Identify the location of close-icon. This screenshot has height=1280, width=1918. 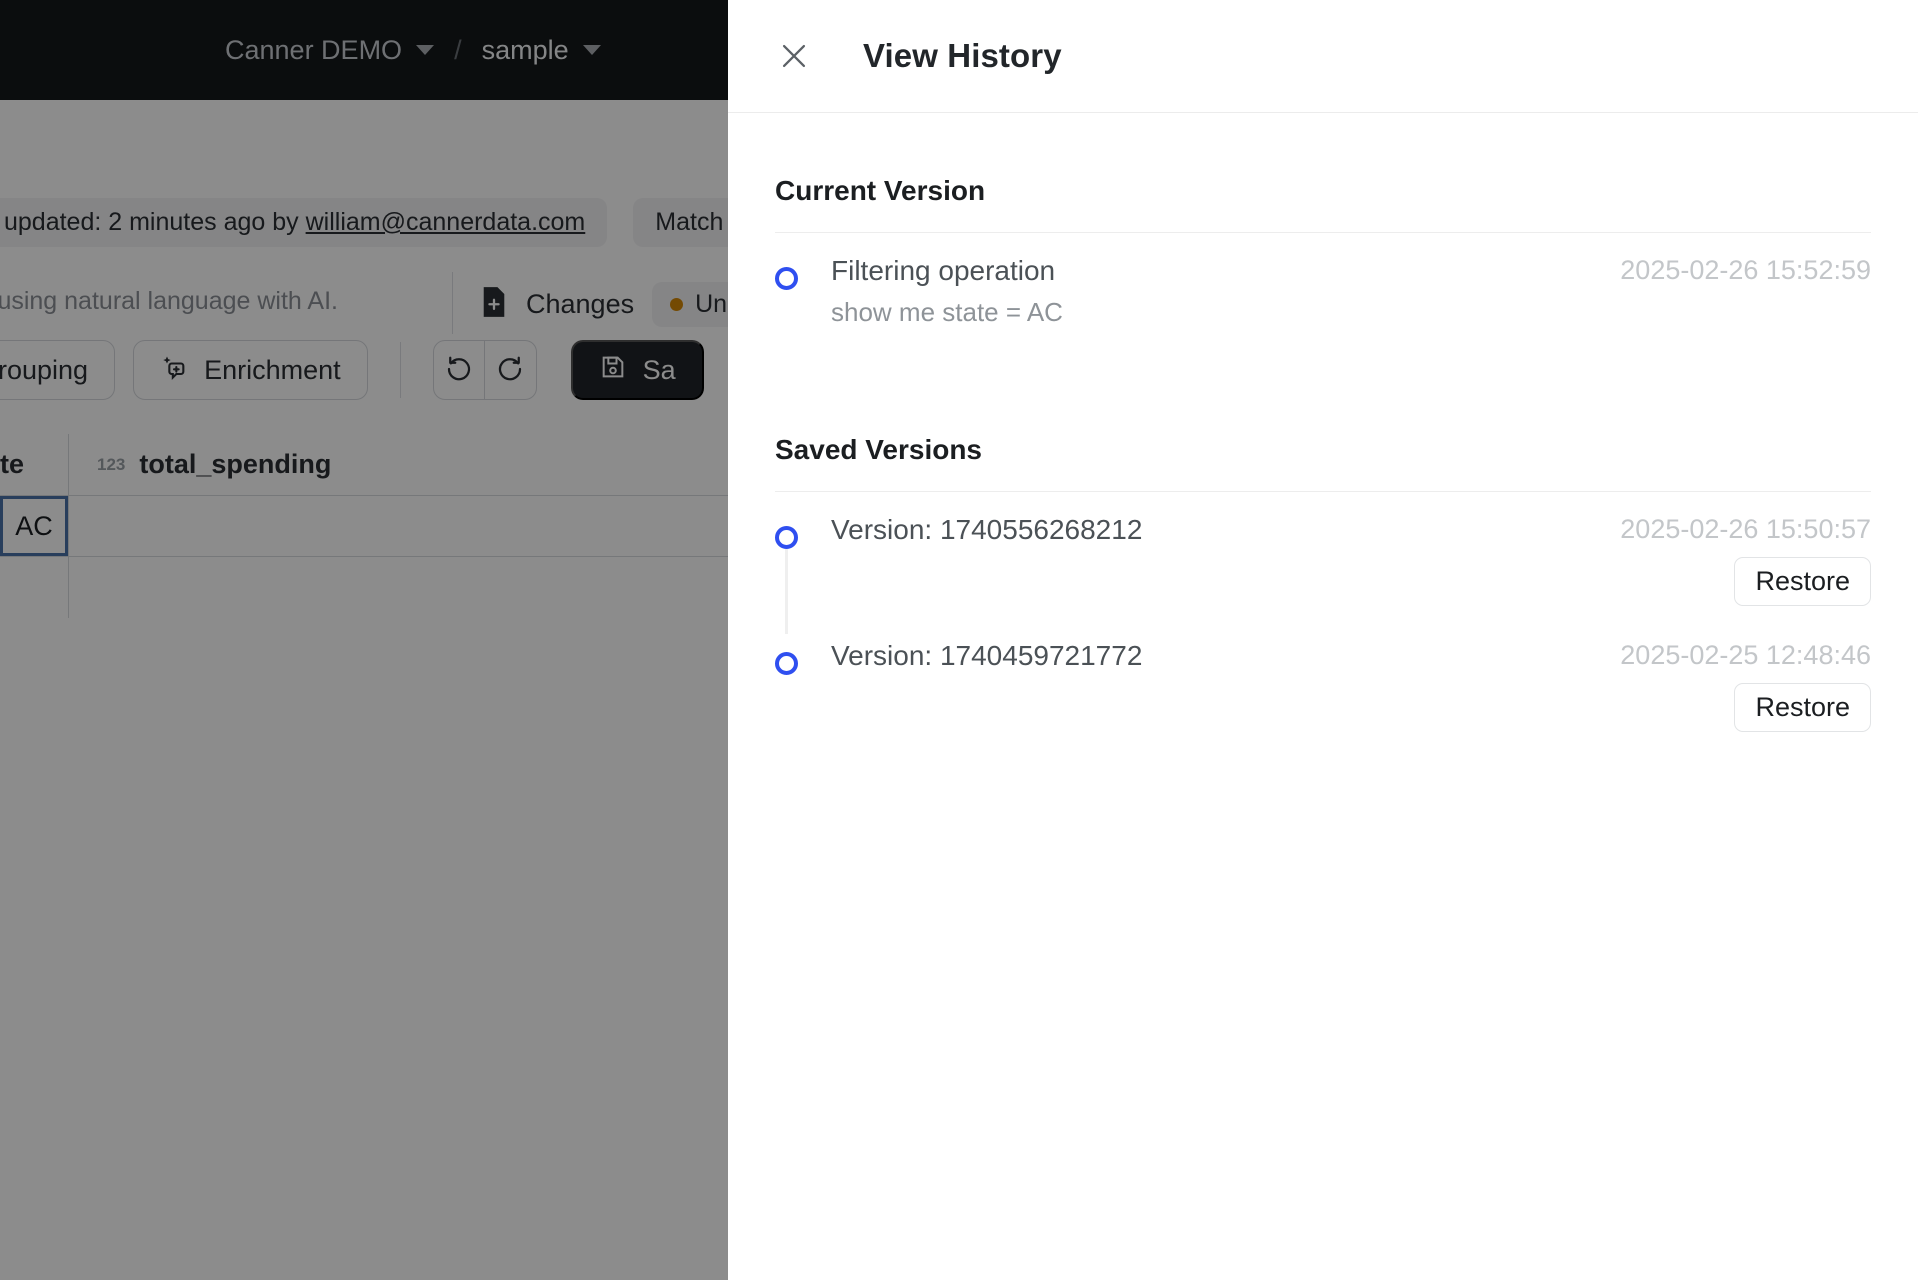
(794, 56).